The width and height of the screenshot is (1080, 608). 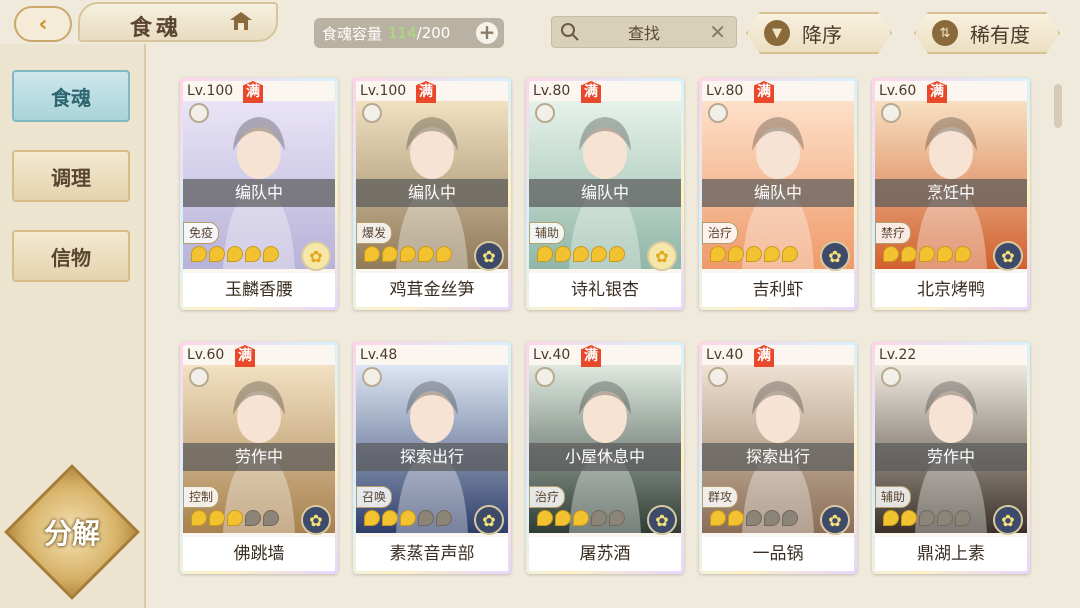 I want to click on food-soul-card: Lv.60 满烹饪中 禁疗 ✿ 北京烤鸭, so click(x=951, y=194).